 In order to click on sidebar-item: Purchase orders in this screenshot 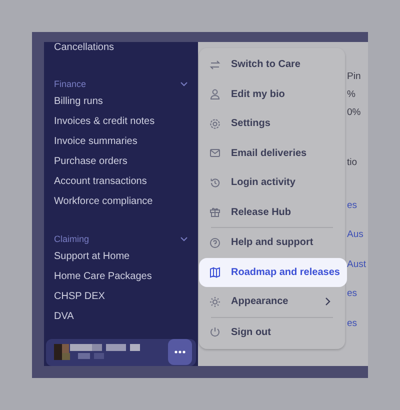, I will do `click(91, 162)`.